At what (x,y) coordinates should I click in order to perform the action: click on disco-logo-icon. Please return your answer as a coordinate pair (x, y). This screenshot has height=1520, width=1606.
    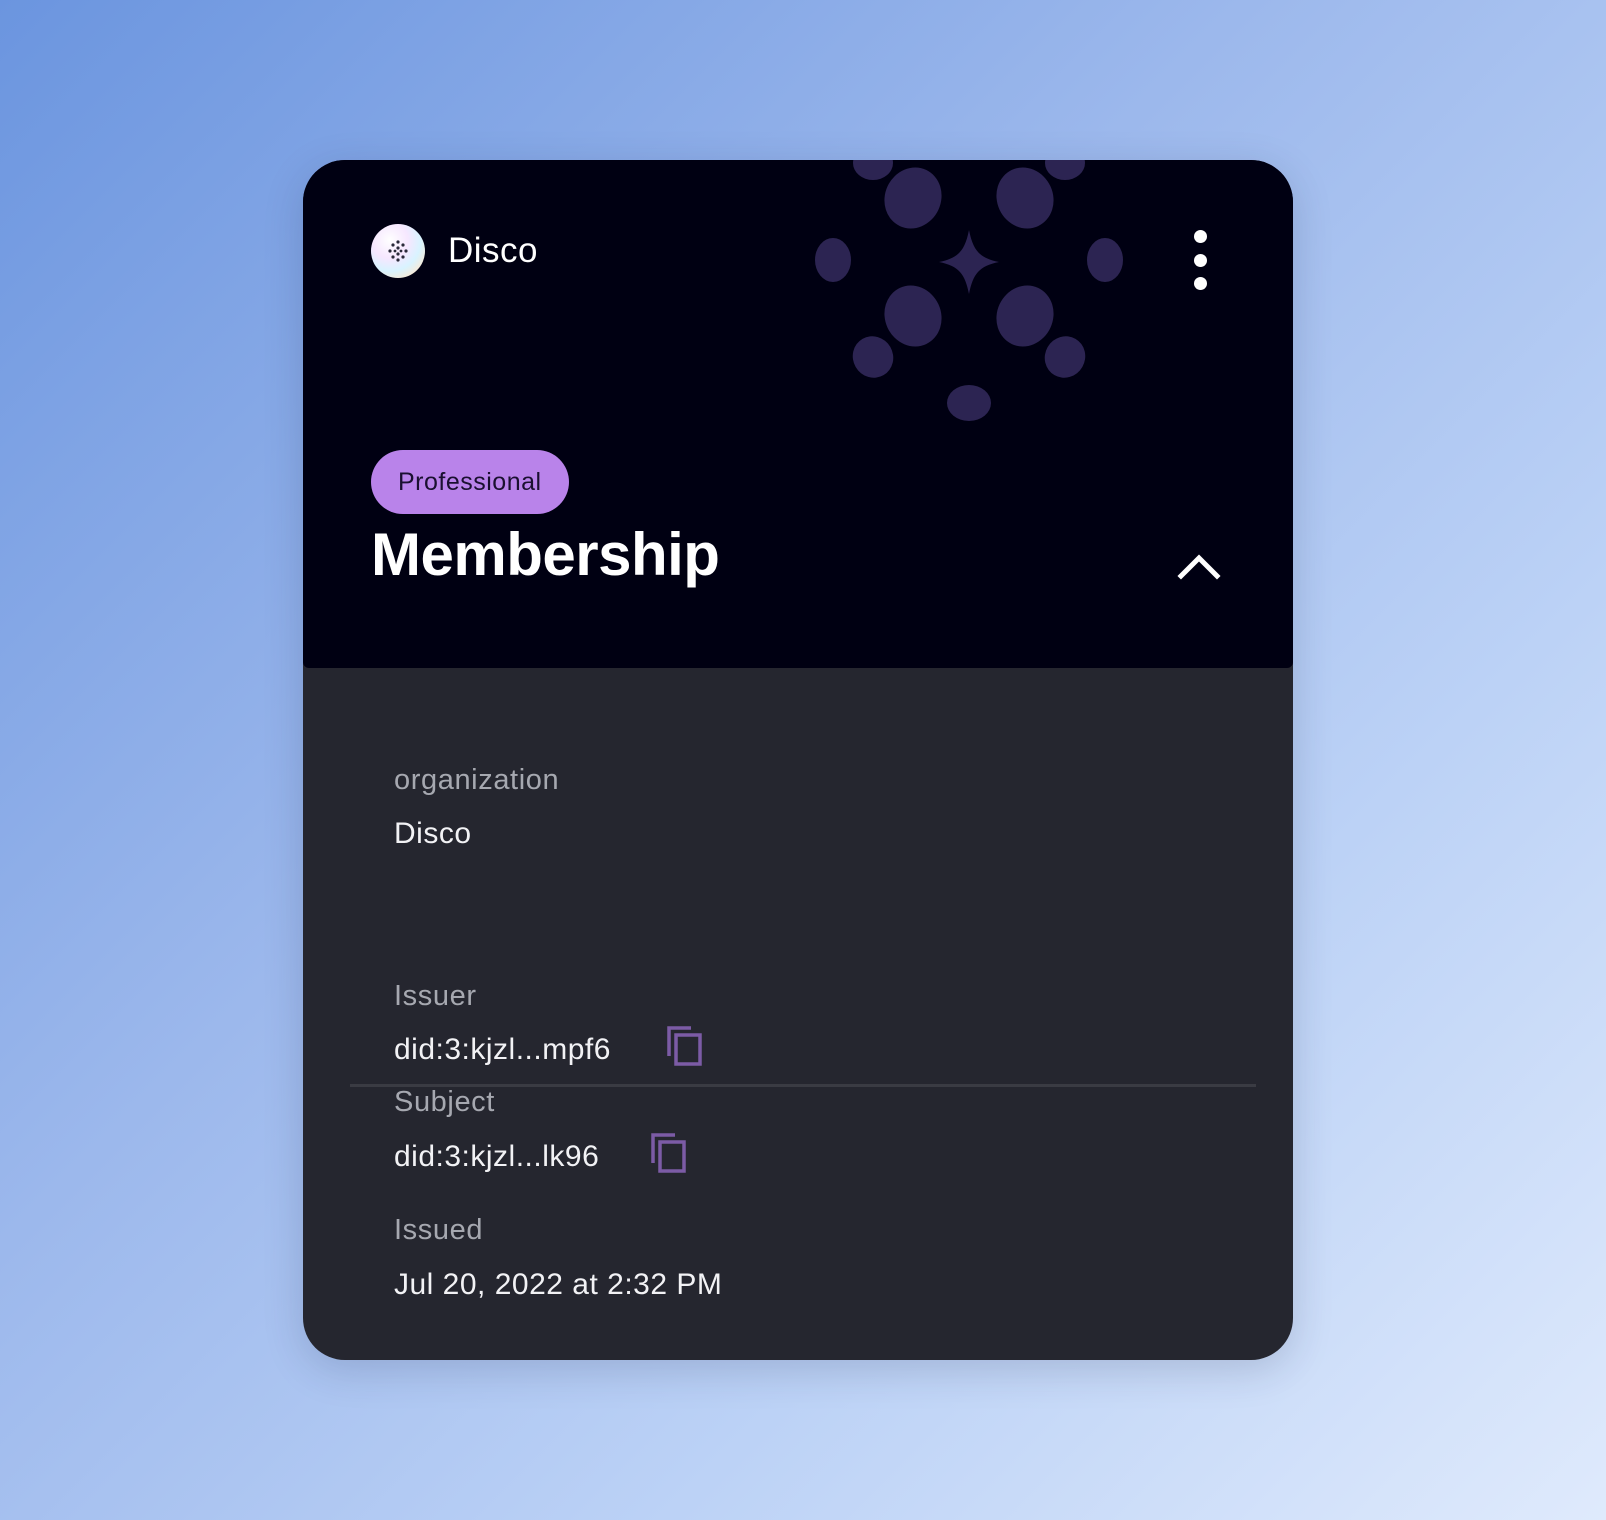
    Looking at the image, I should click on (398, 251).